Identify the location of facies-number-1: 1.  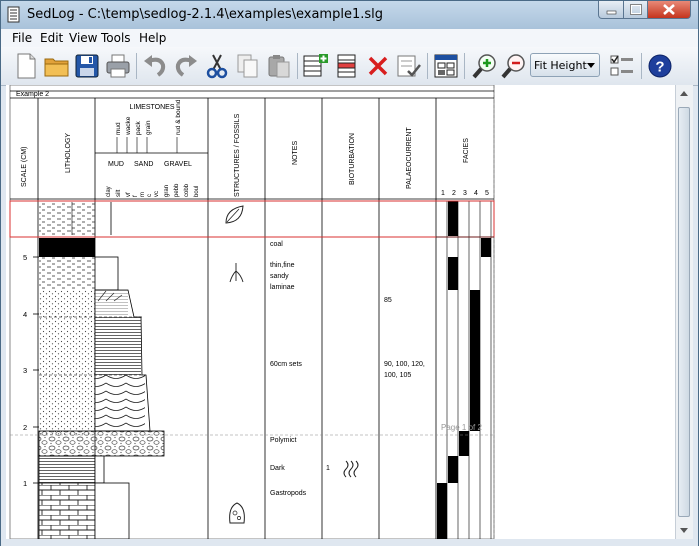
(443, 193).